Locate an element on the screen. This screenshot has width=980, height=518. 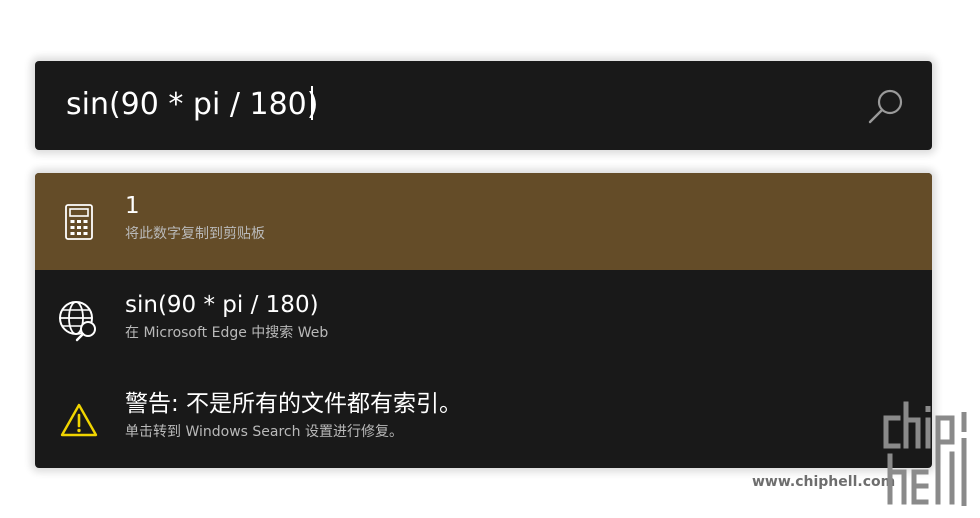
chiphell-logo is located at coordinates (925, 453).